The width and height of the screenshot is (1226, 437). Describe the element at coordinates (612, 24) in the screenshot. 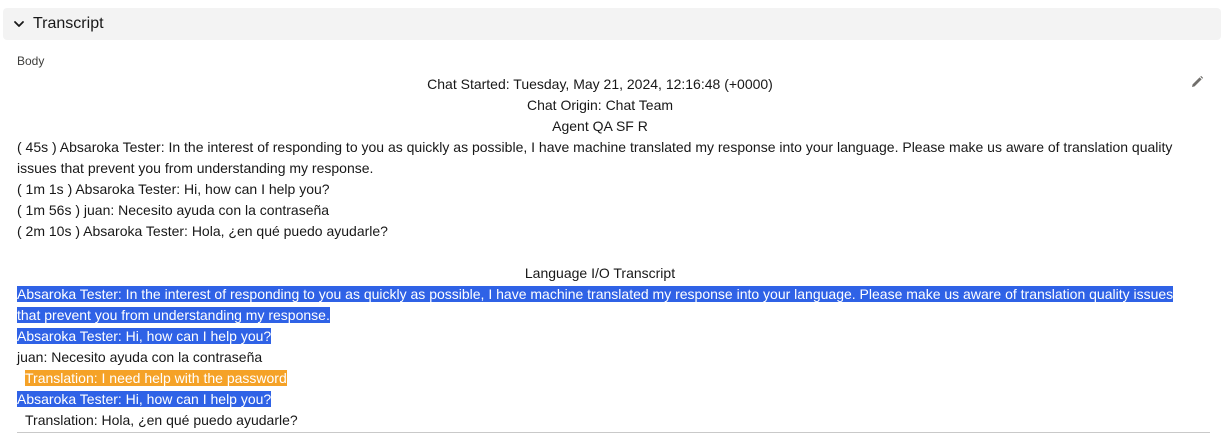

I see `transcript-section-header: Transcript` at that location.